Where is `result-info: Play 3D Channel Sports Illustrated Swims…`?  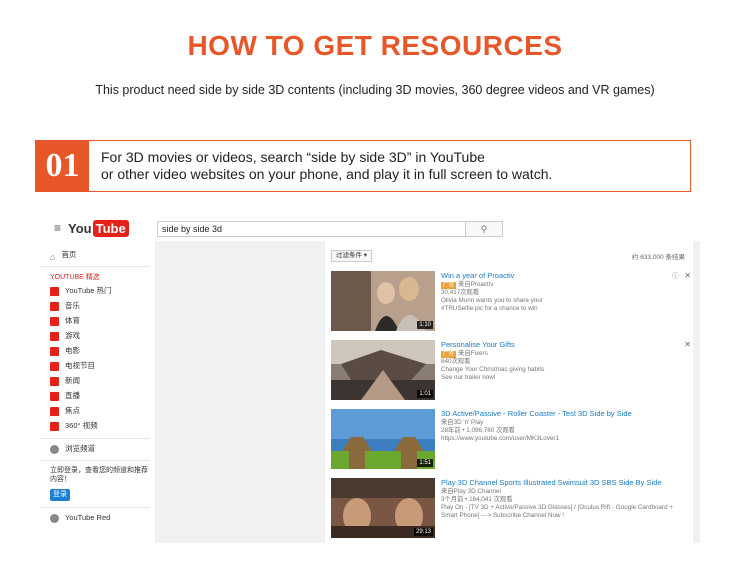
result-info: Play 3D Channel Sports Illustrated Swims… is located at coordinates (561, 499).